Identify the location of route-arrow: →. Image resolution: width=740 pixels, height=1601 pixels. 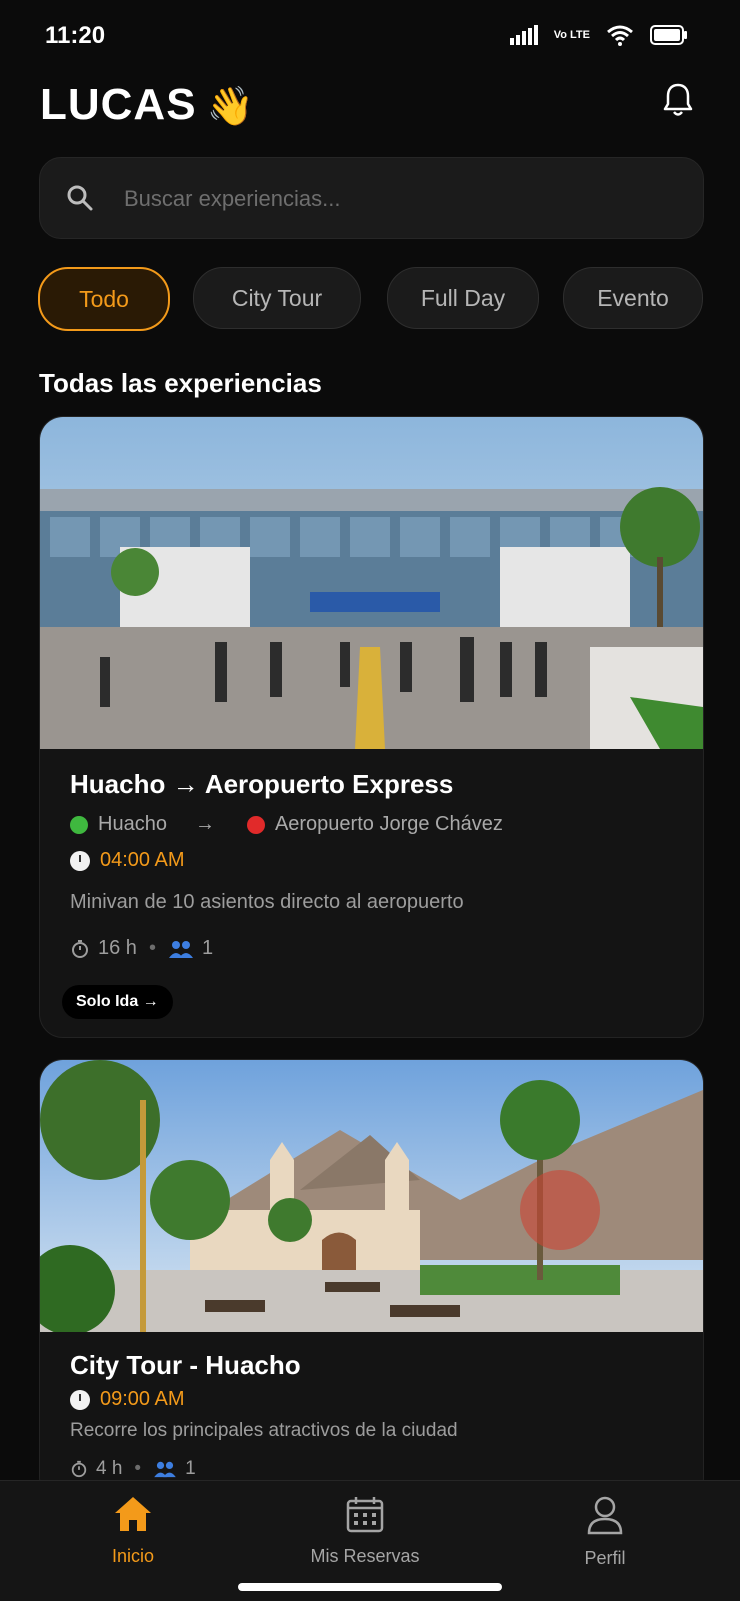
(204, 824).